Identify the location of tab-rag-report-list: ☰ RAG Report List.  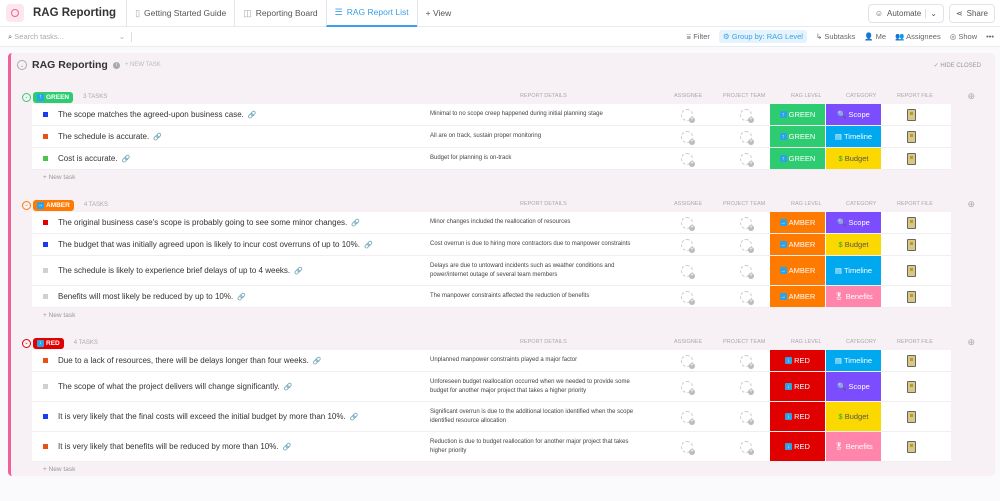
(371, 13).